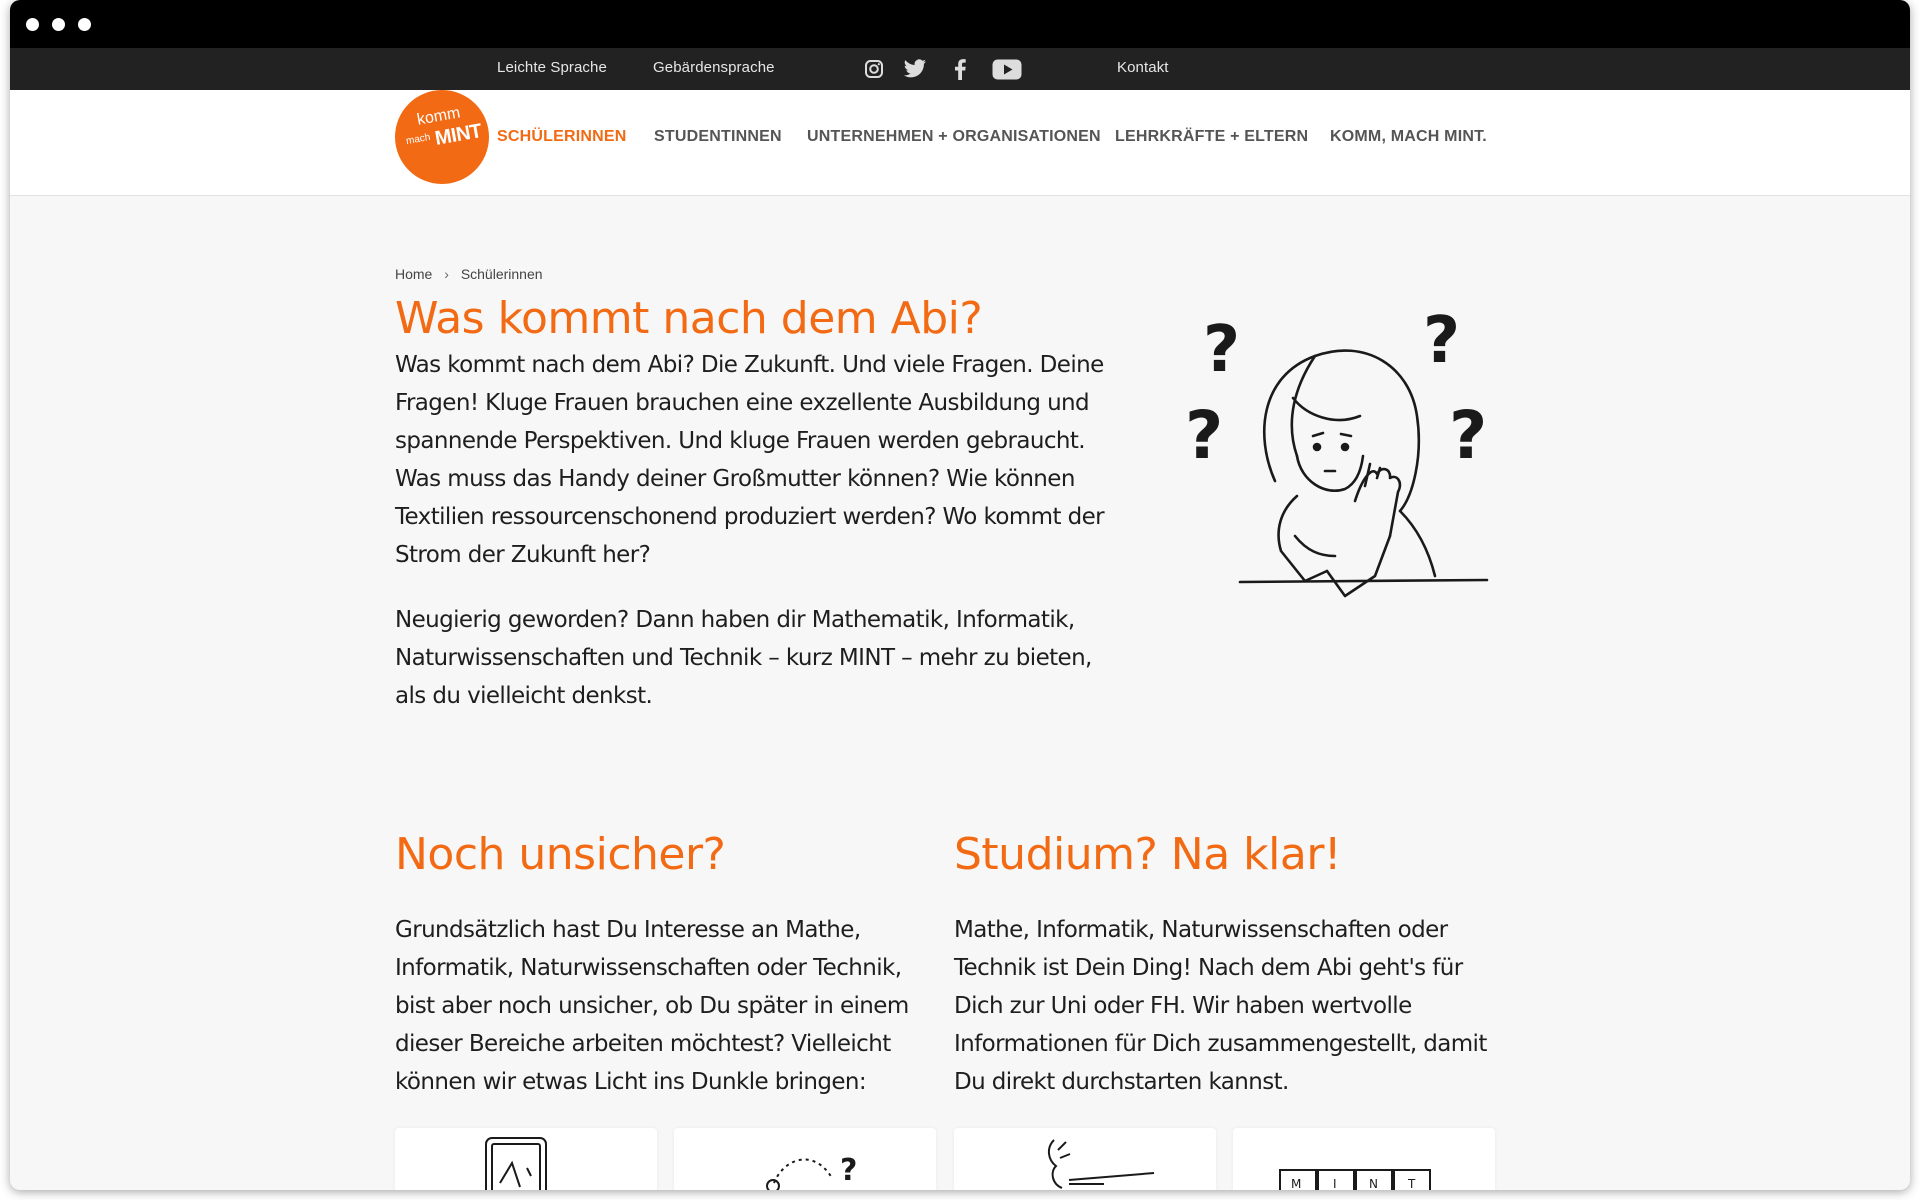 The width and height of the screenshot is (1920, 1200). Describe the element at coordinates (1408, 137) in the screenshot. I see `nav-item-komm-mach-mint: KOMM, MACH MINT.` at that location.